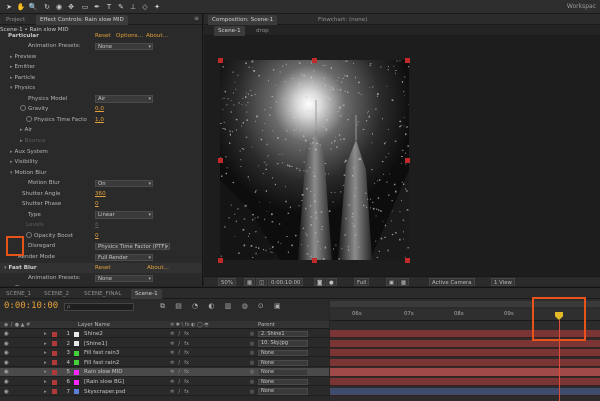 The height and width of the screenshot is (401, 600). Describe the element at coordinates (283, 334) in the screenshot. I see `parent-dropdown: 2. Shine1` at that location.